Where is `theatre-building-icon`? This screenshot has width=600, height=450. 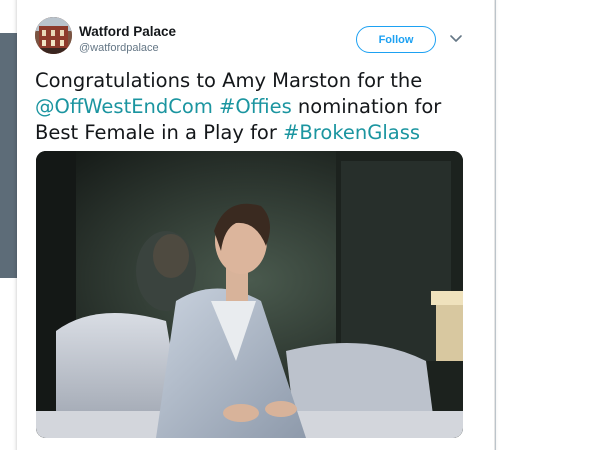 theatre-building-icon is located at coordinates (53, 35).